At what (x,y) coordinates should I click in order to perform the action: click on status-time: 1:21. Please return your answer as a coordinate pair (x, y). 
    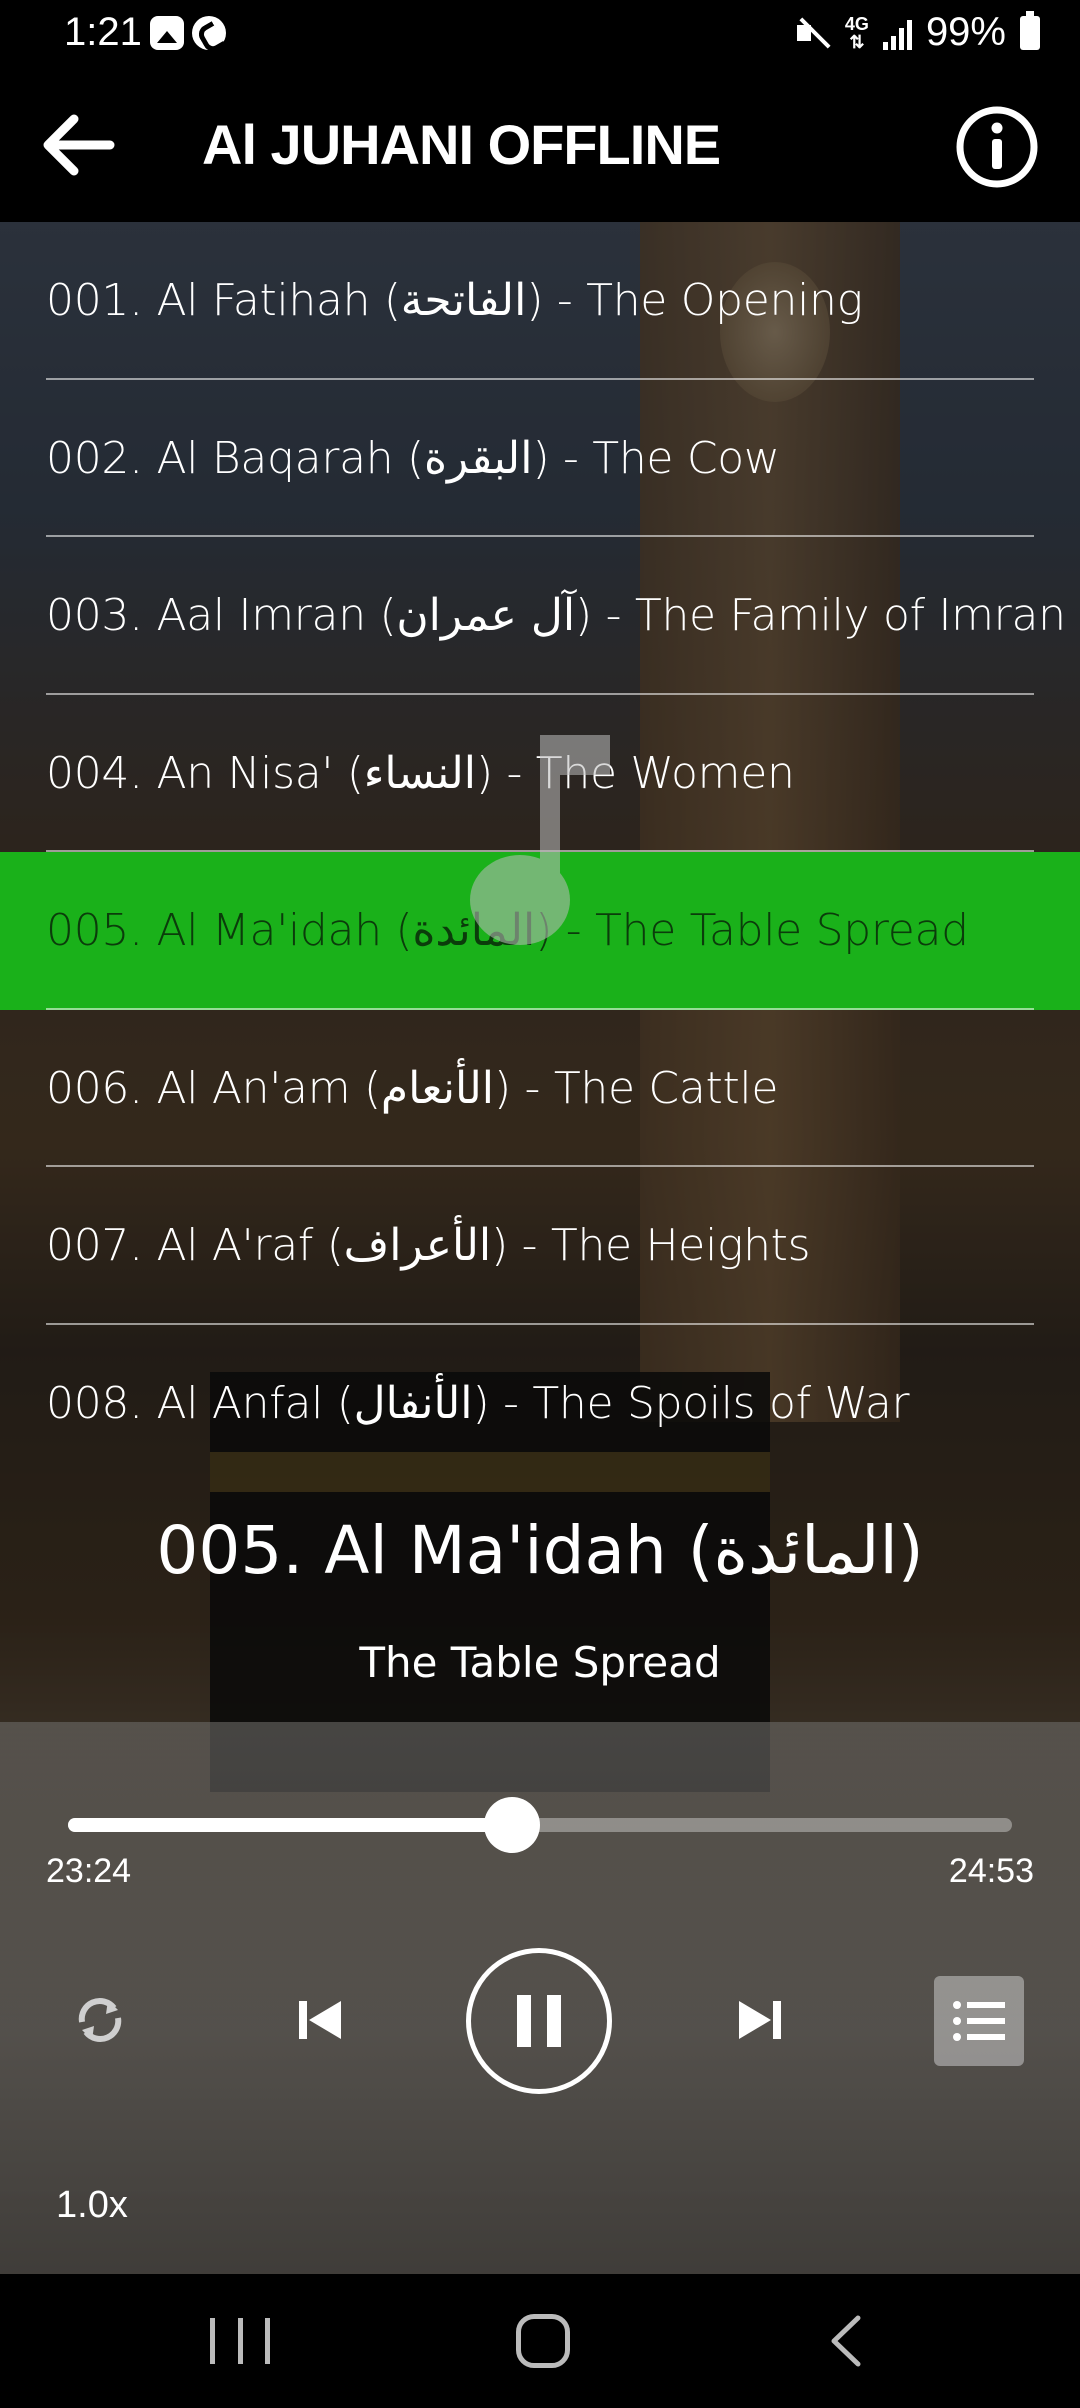
    Looking at the image, I should click on (103, 32).